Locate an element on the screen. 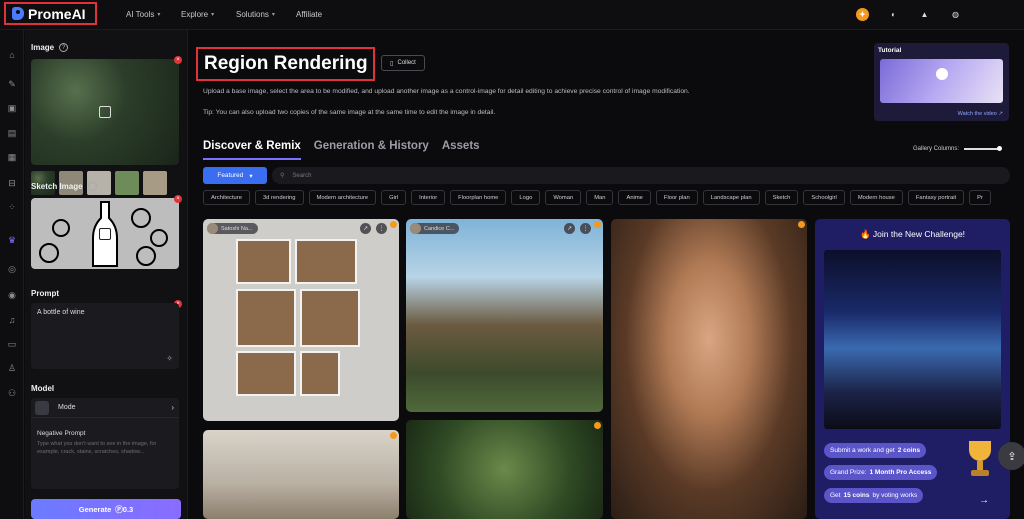  tab-discover-remix: Discover & Remix is located at coordinates (252, 150).